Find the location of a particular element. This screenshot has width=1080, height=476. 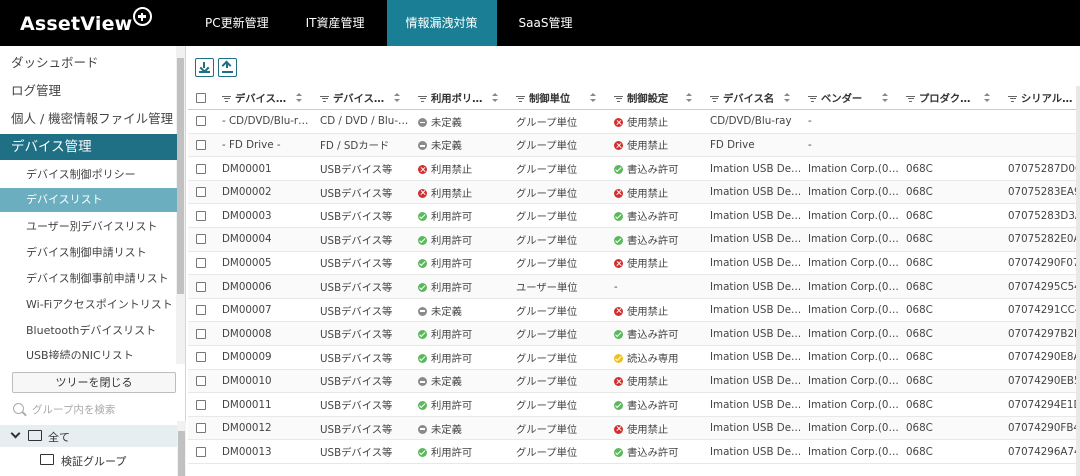

sidebar-submenu-item-1: デバイスリスト is located at coordinates (88, 200).